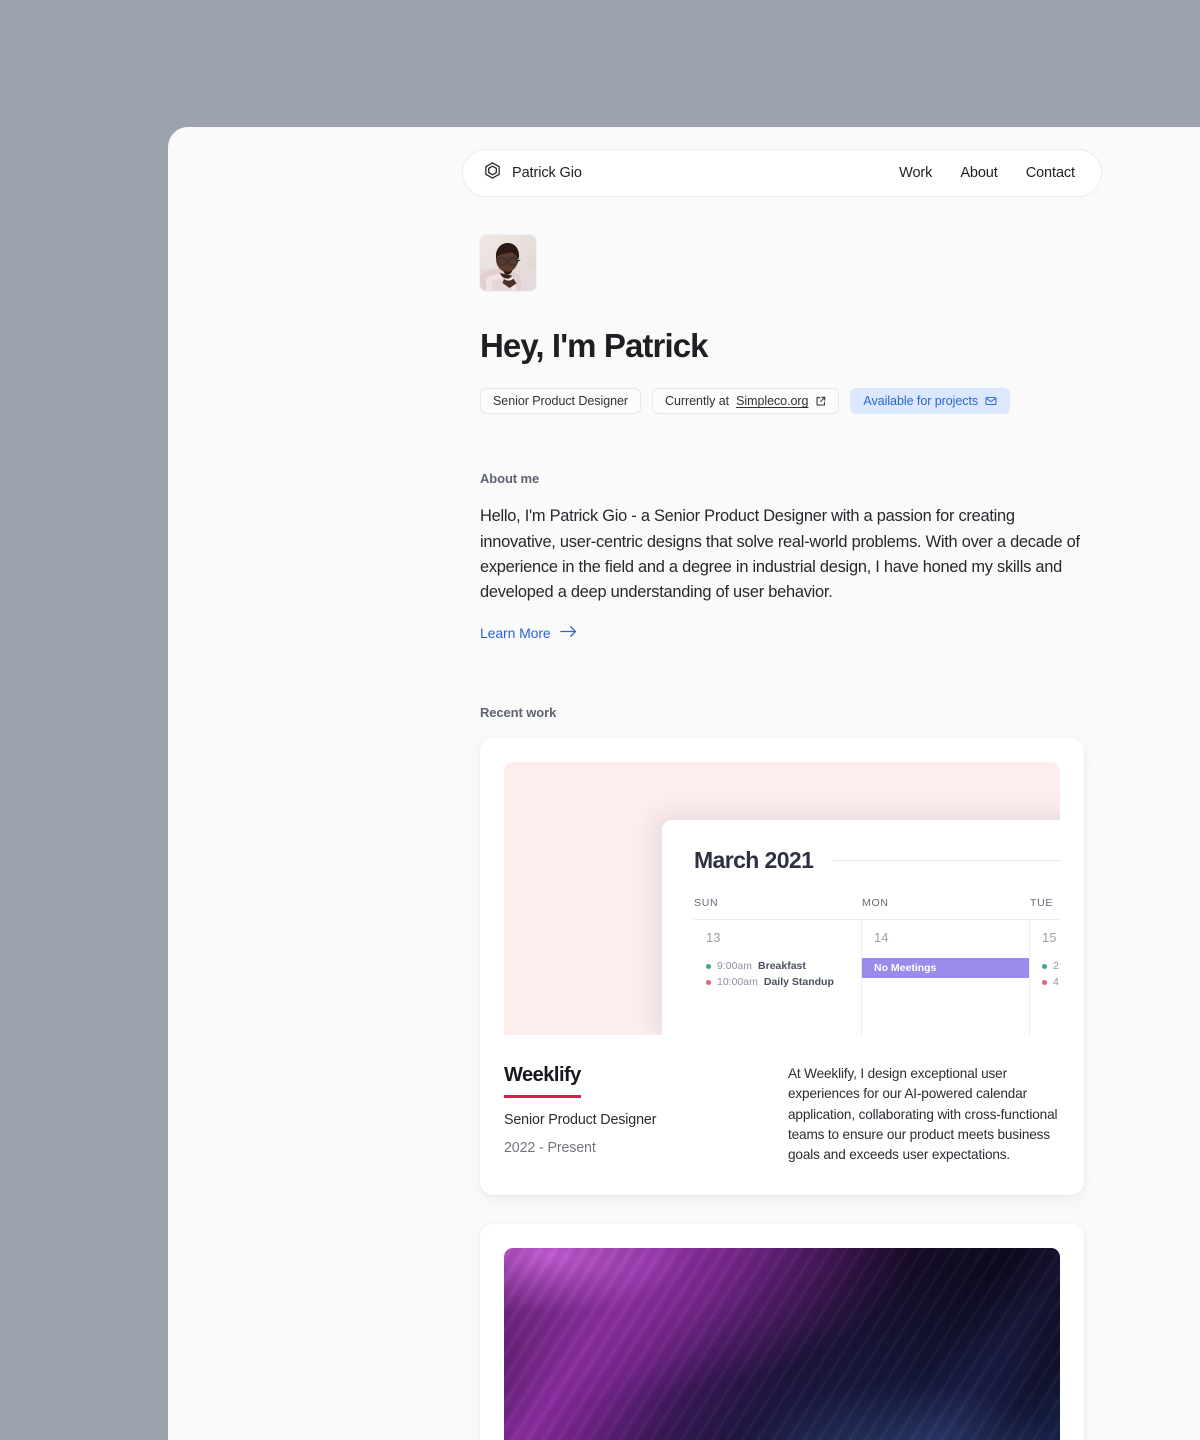 The image size is (1200, 1440). I want to click on badge-availability: Available for projects, so click(930, 401).